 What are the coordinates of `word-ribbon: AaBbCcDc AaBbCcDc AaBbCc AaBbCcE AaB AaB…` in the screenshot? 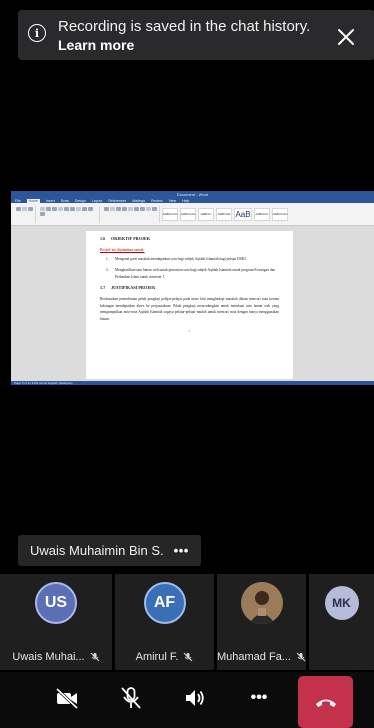 It's located at (192, 214).